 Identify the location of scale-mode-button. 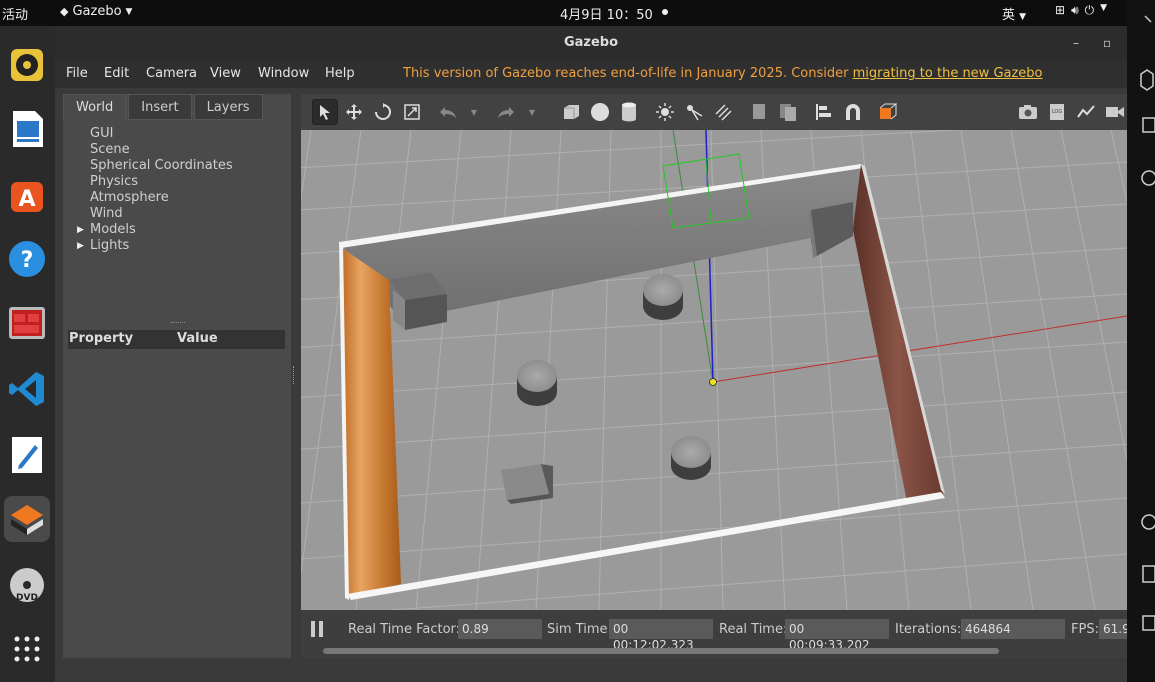
(412, 112).